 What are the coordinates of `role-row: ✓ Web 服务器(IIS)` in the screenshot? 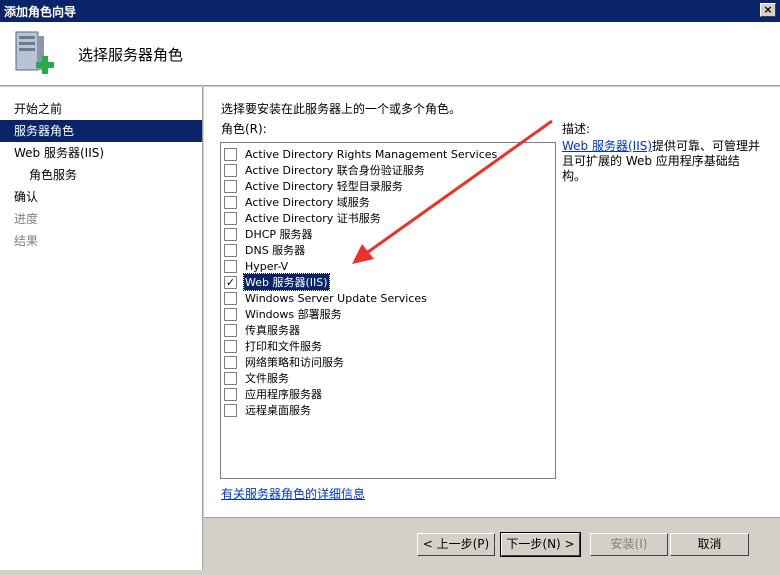 It's located at (389, 282).